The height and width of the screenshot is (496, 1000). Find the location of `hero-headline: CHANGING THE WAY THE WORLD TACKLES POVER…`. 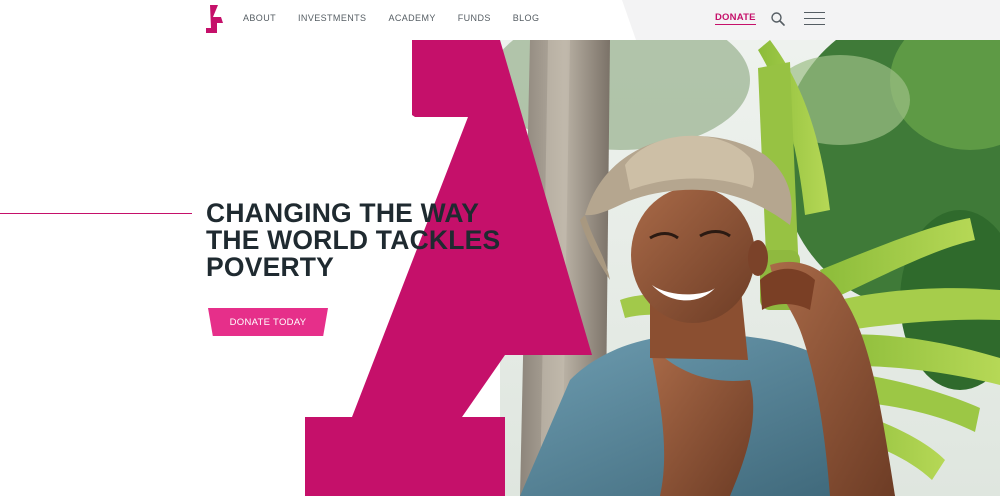

hero-headline: CHANGING THE WAY THE WORLD TACKLES POVER… is located at coordinates (356, 240).